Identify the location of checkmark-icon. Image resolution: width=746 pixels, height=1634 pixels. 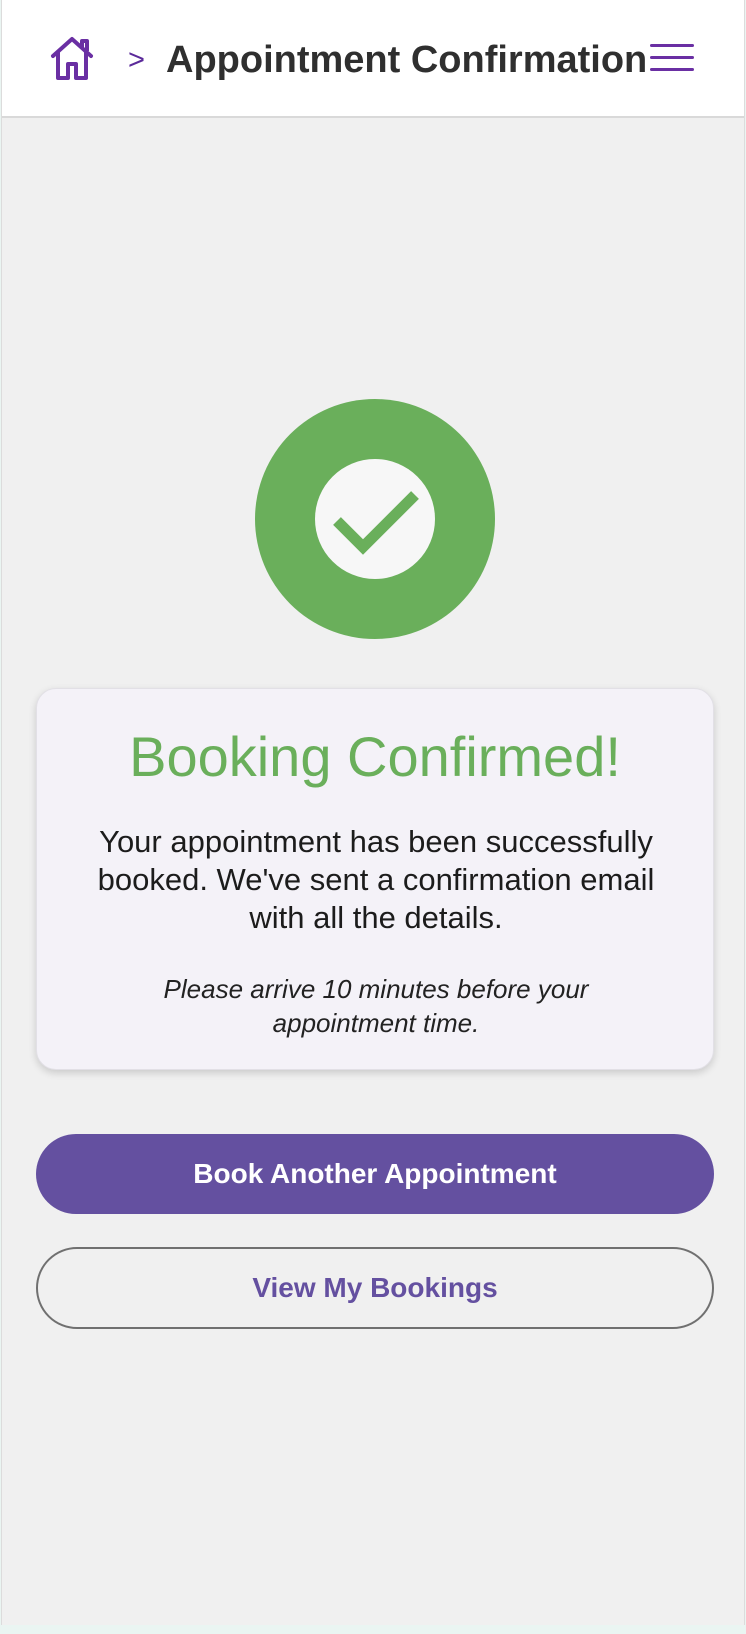
(375, 519).